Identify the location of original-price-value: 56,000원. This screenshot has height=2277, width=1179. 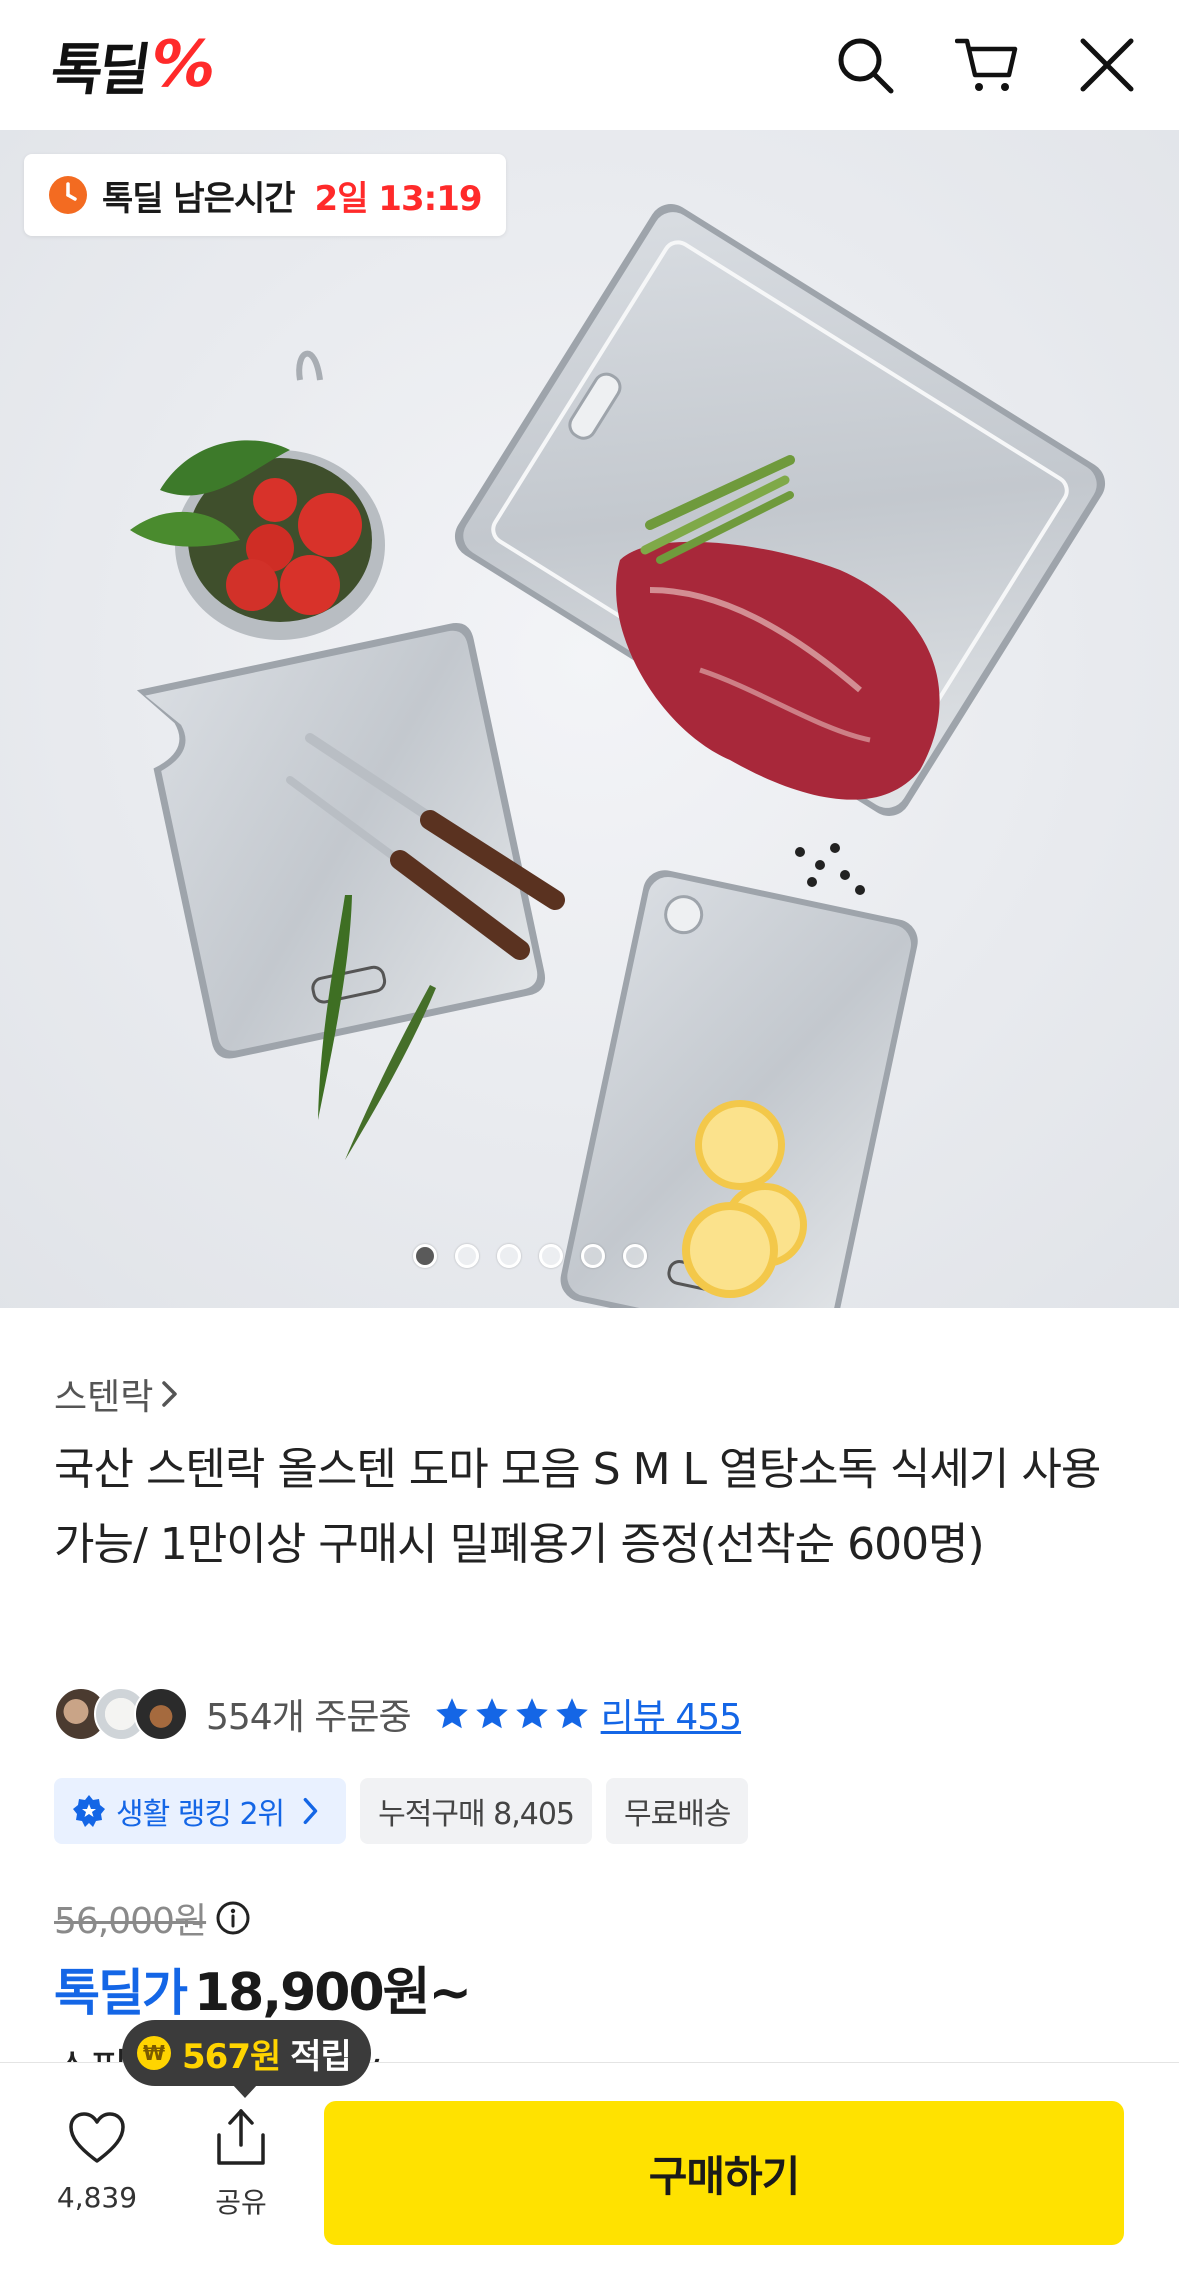
(130, 1921).